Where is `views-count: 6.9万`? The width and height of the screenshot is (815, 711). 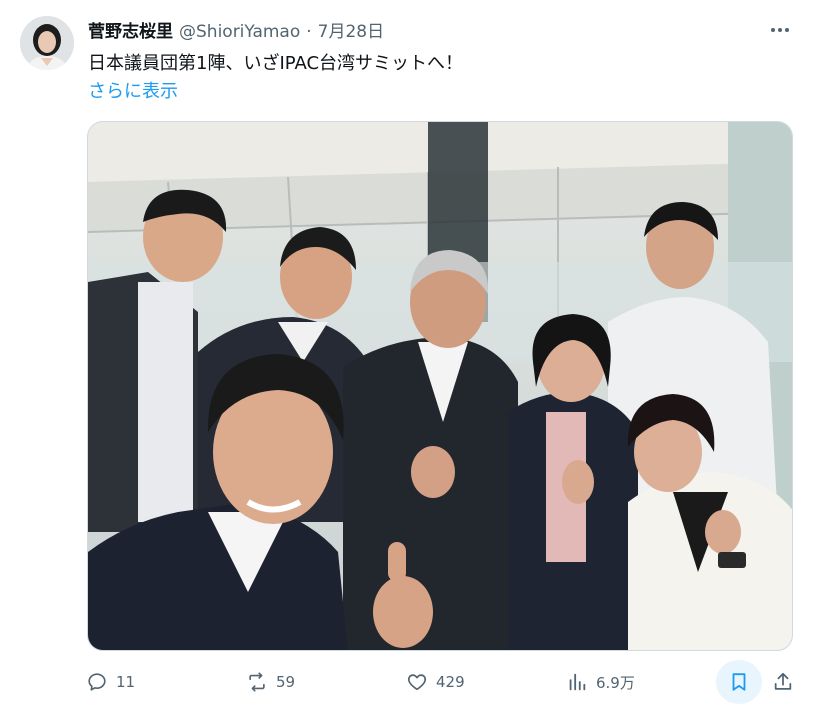 views-count: 6.9万 is located at coordinates (615, 682).